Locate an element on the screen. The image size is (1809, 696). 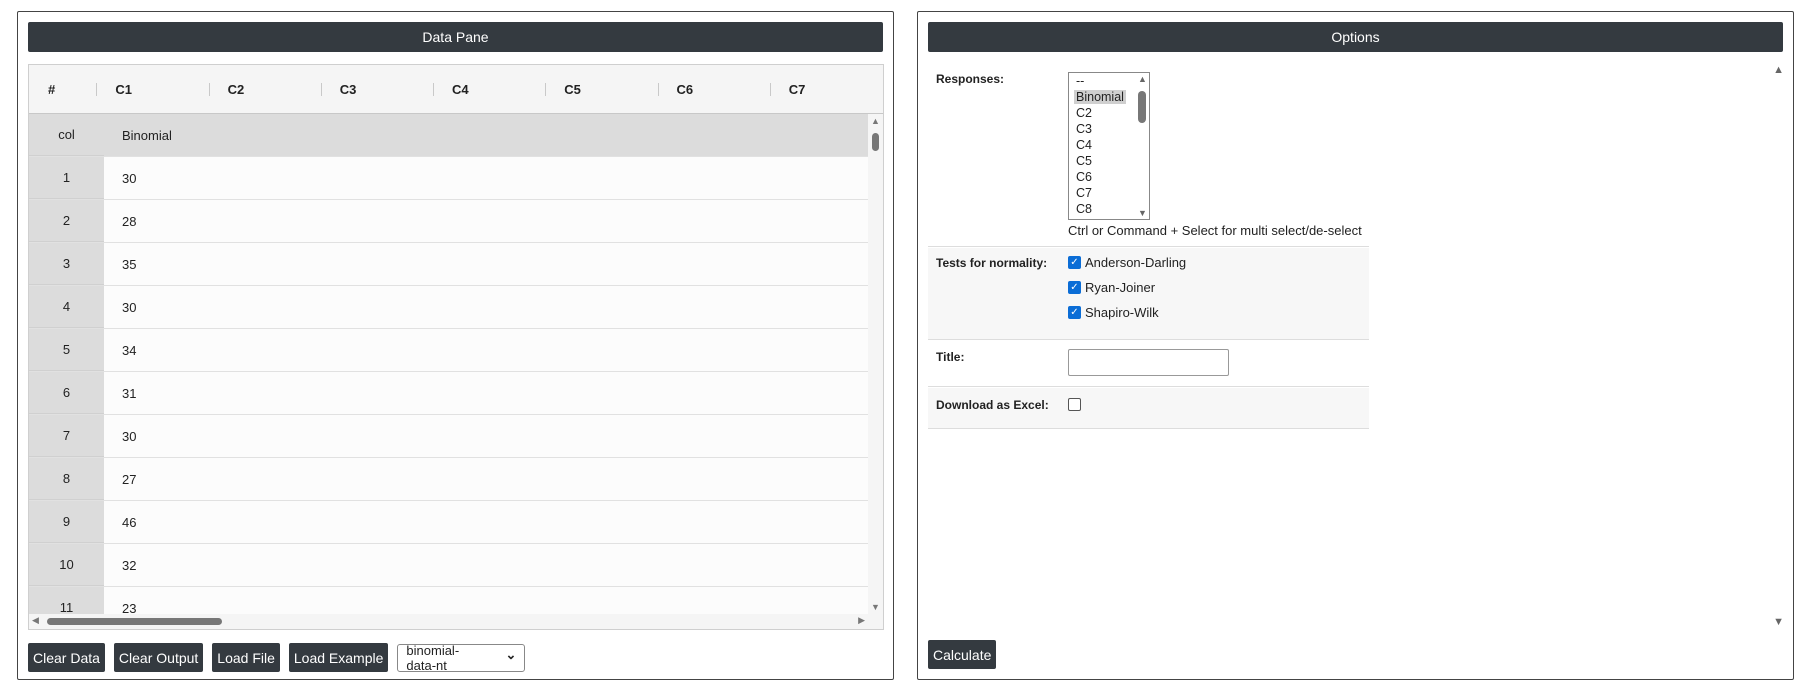
data-pane-title: Data Pane is located at coordinates (455, 37).